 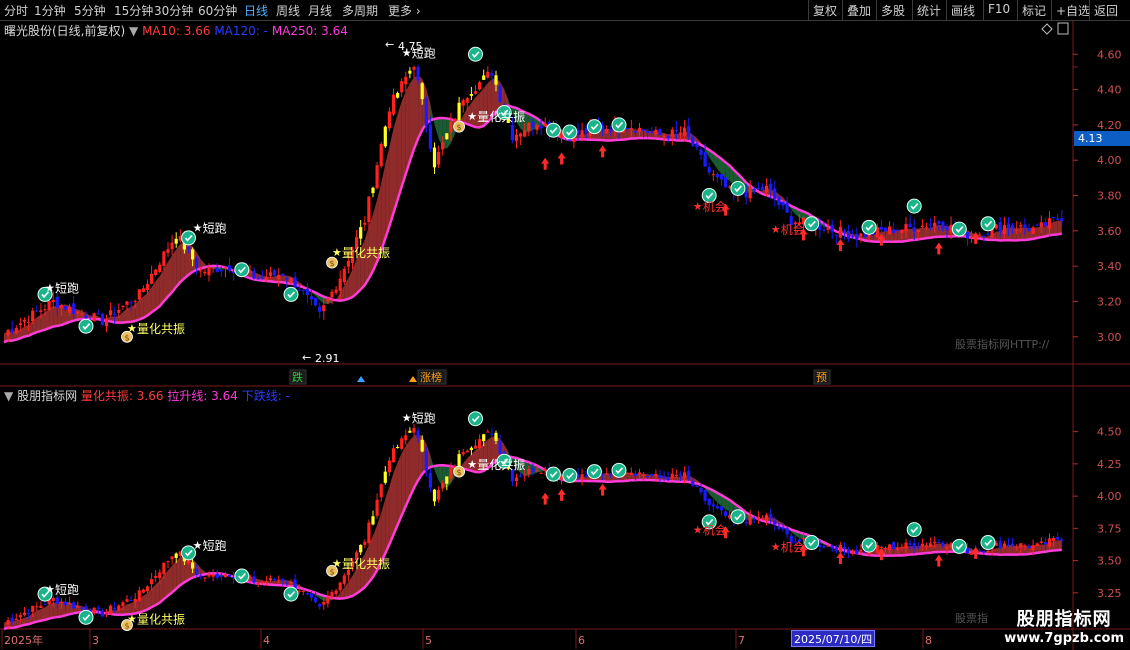 I want to click on toolbar-button: 统计, so click(x=929, y=10).